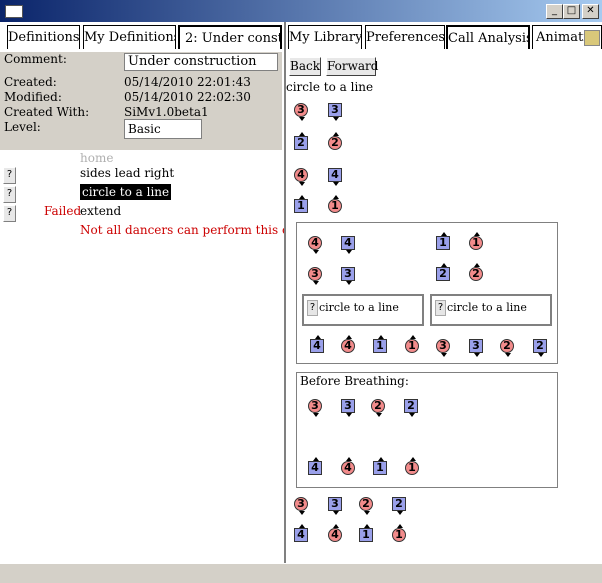  Describe the element at coordinates (354, 381) in the screenshot. I see `before-breathing-label: Before Breathing:` at that location.